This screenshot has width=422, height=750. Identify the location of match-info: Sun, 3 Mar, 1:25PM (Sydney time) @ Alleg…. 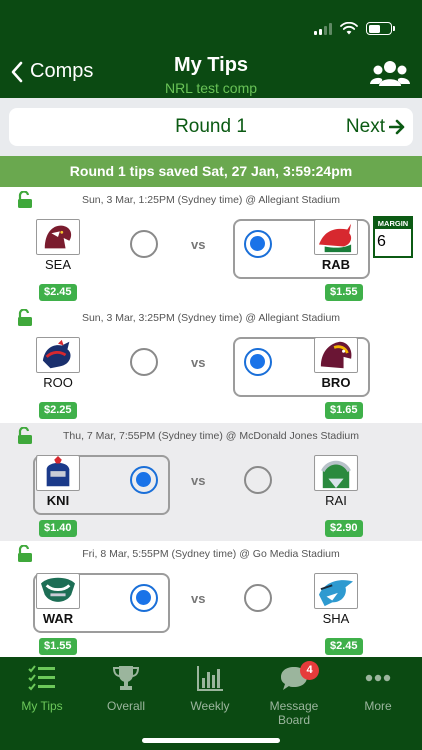
(211, 200).